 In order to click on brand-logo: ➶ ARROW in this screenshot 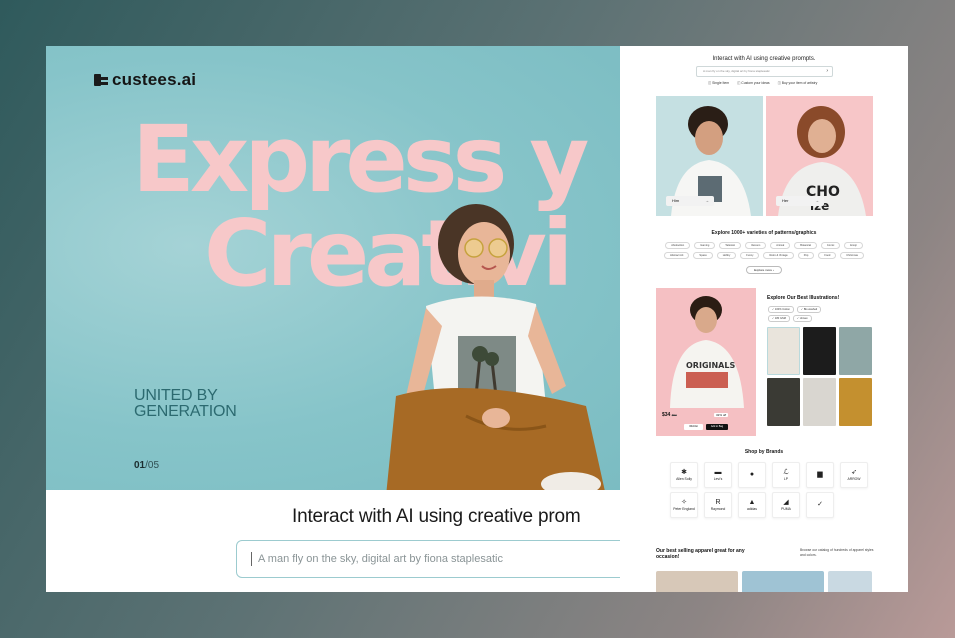, I will do `click(854, 475)`.